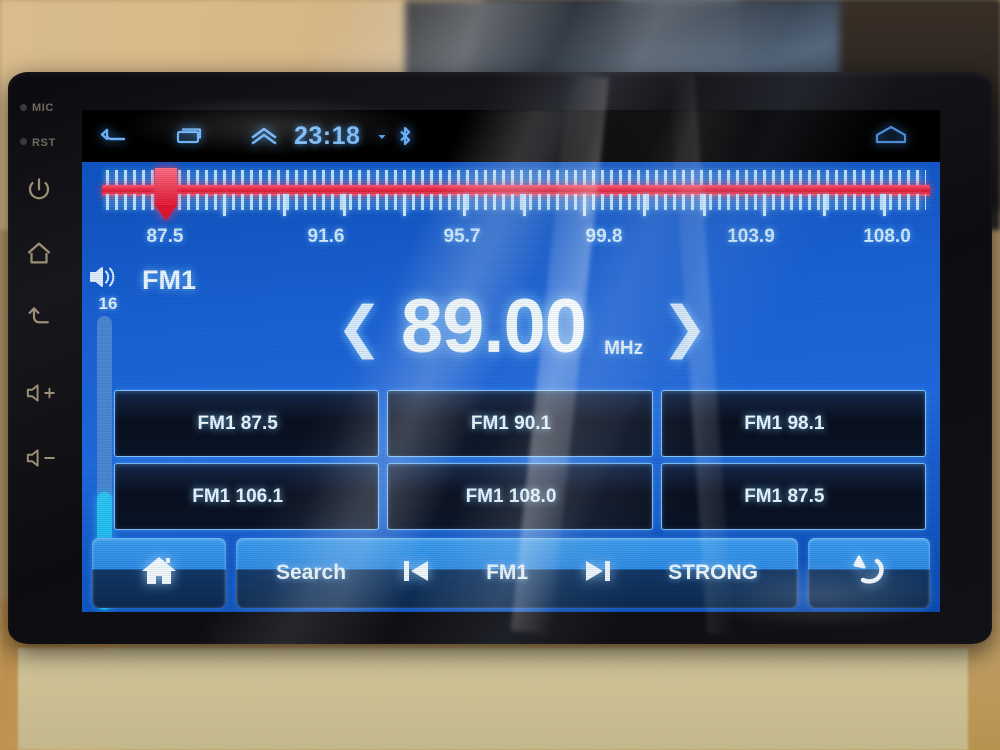  What do you see at coordinates (784, 423) in the screenshot?
I see `preset-label: FM1 98.1` at bounding box center [784, 423].